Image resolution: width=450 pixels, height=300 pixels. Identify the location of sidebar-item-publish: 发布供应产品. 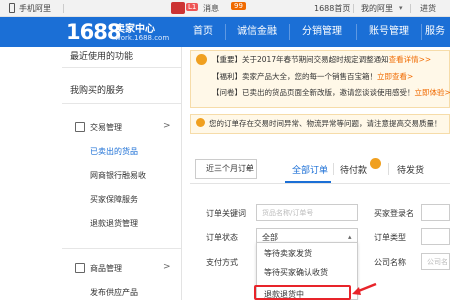
(114, 292).